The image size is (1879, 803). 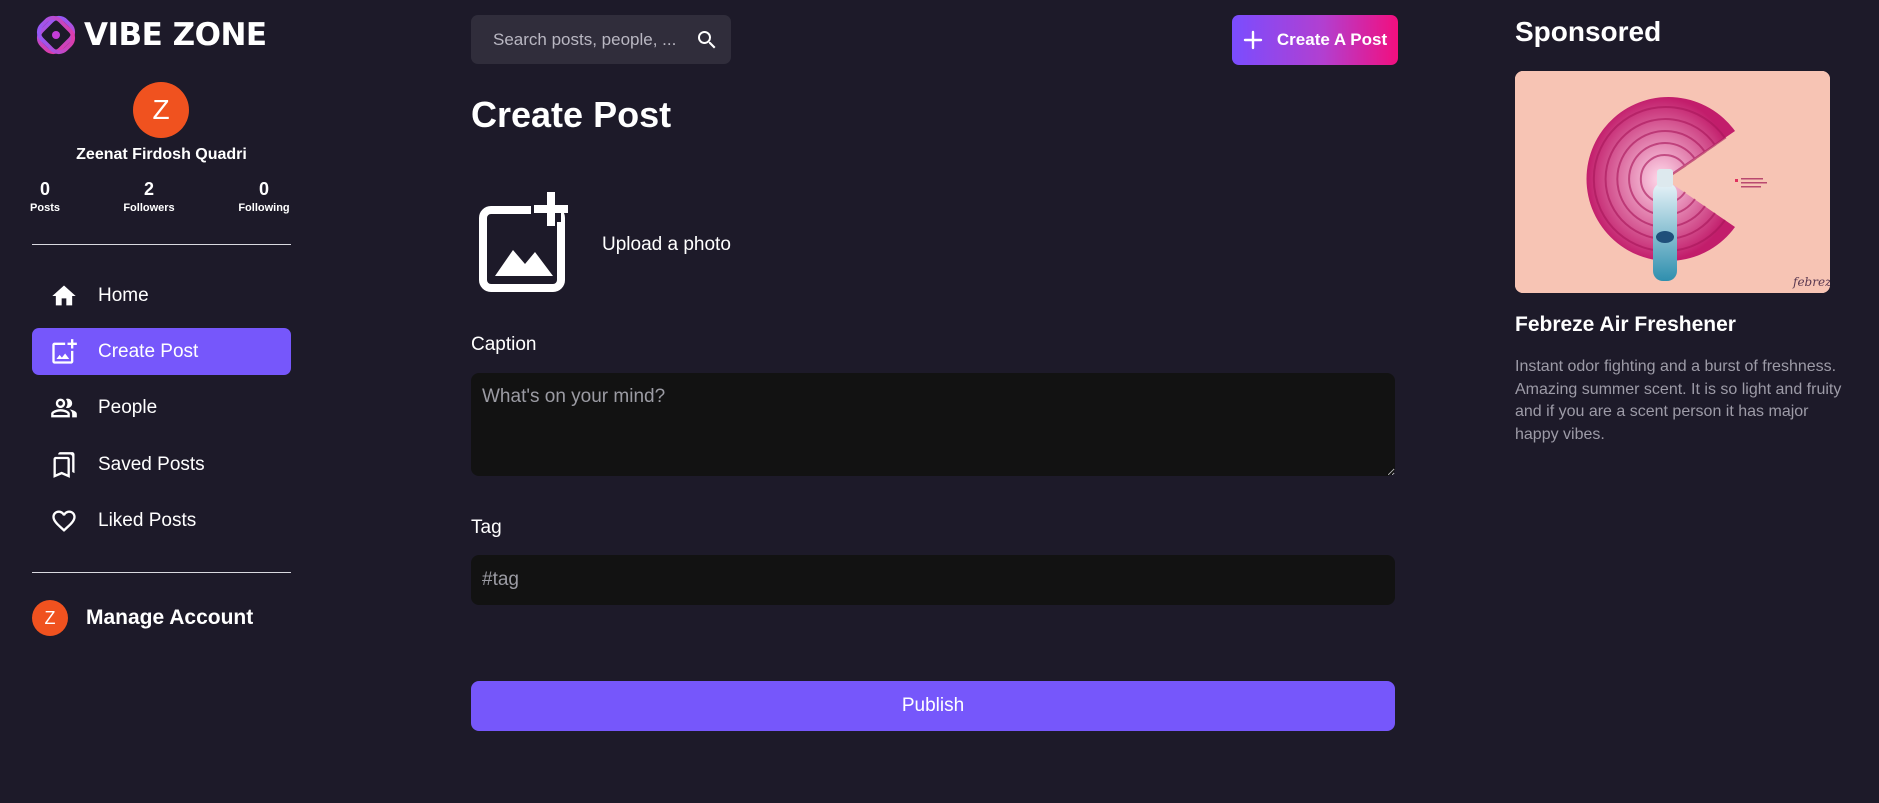 What do you see at coordinates (147, 520) in the screenshot?
I see `sidebar-item-label: Liked Posts` at bounding box center [147, 520].